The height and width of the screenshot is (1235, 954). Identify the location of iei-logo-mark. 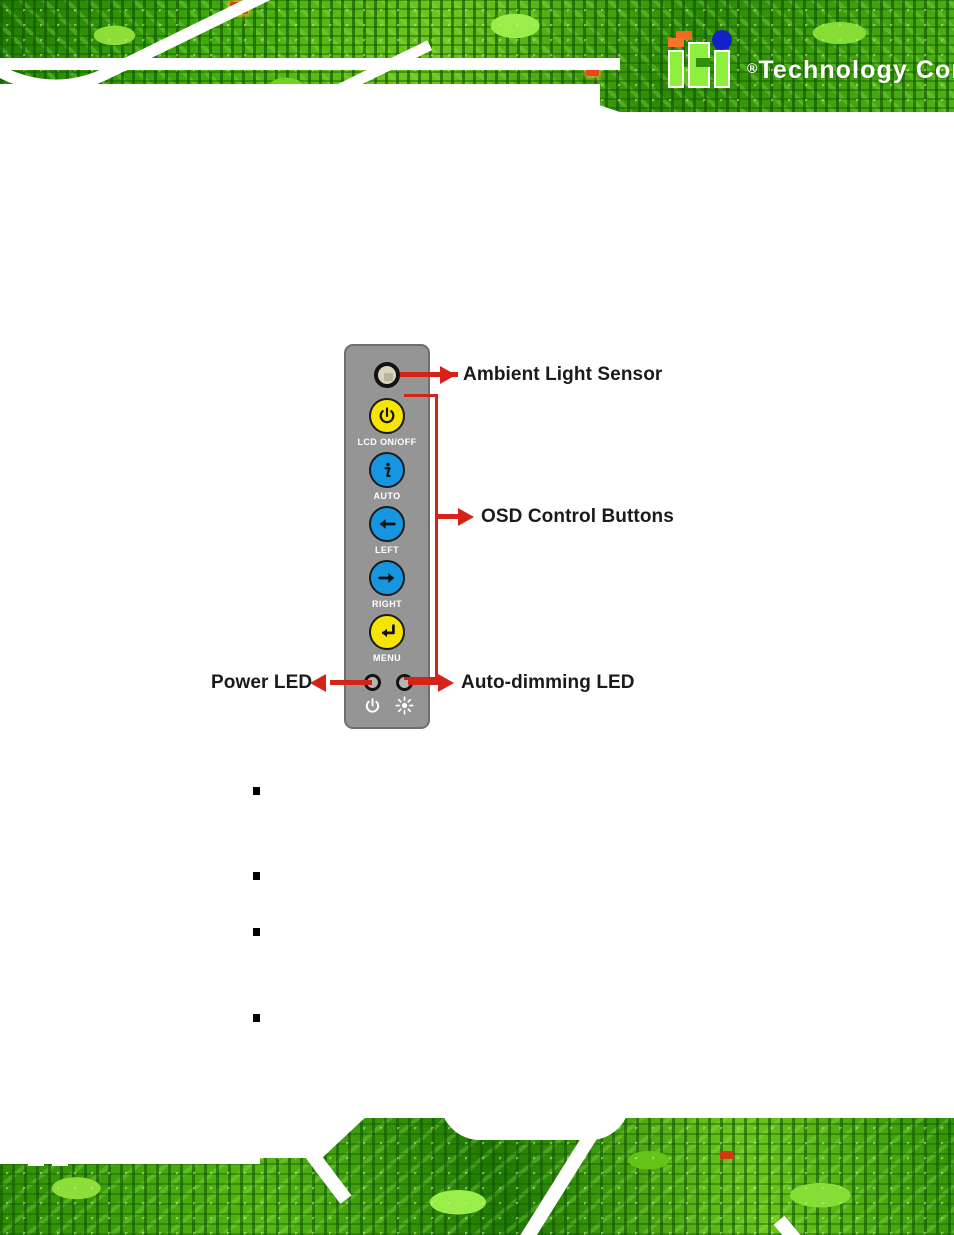
(704, 59).